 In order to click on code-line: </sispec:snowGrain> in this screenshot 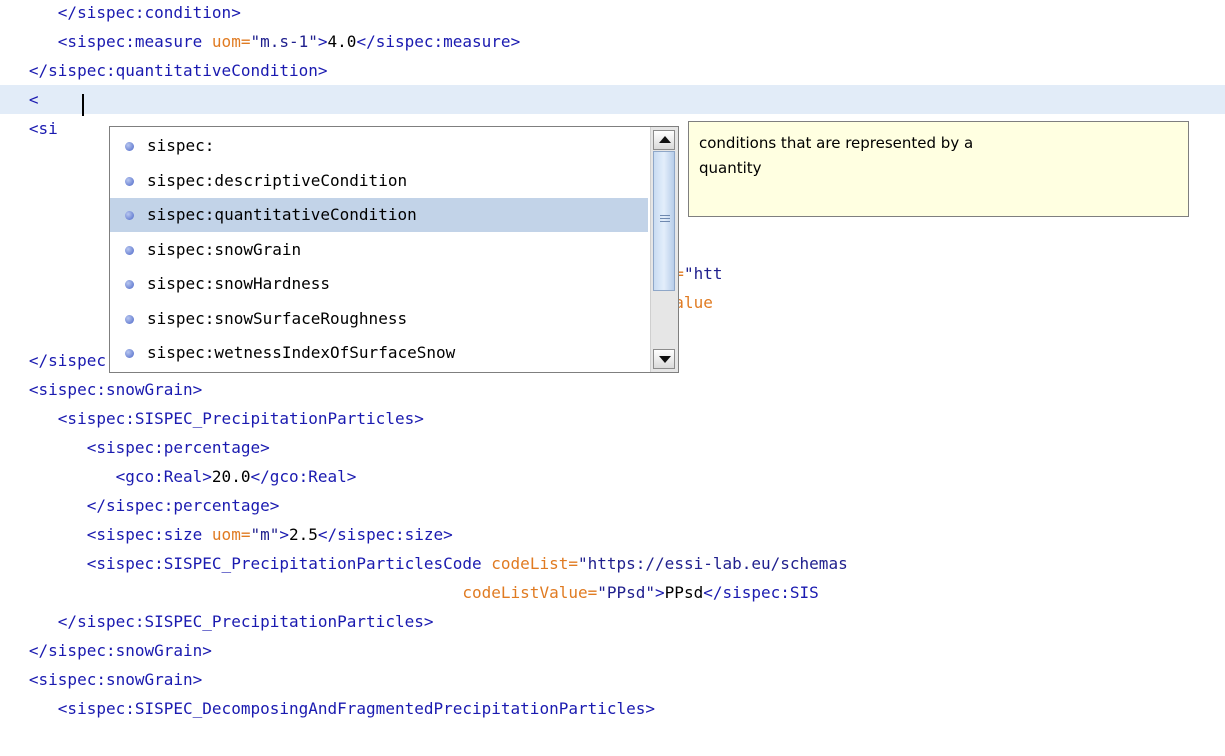, I will do `click(612, 650)`.